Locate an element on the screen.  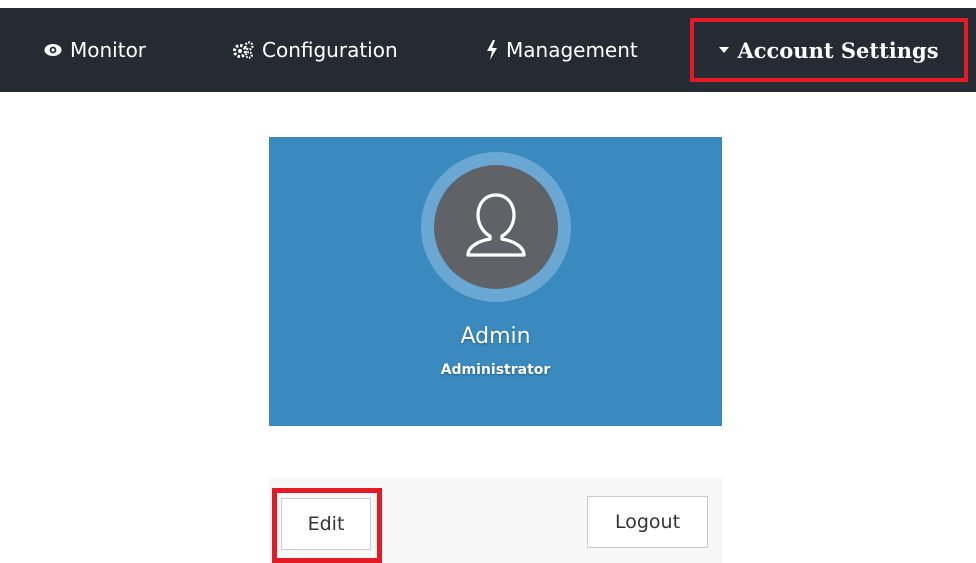
bolt-icon is located at coordinates (492, 50).